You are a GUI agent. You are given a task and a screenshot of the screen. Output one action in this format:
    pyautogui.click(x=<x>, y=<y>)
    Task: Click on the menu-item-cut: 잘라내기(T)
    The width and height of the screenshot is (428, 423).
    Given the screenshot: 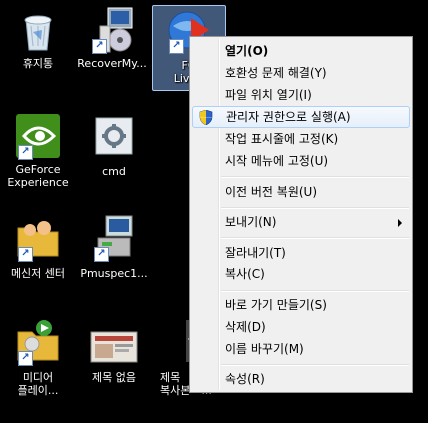 What is the action you would take?
    pyautogui.click(x=301, y=253)
    